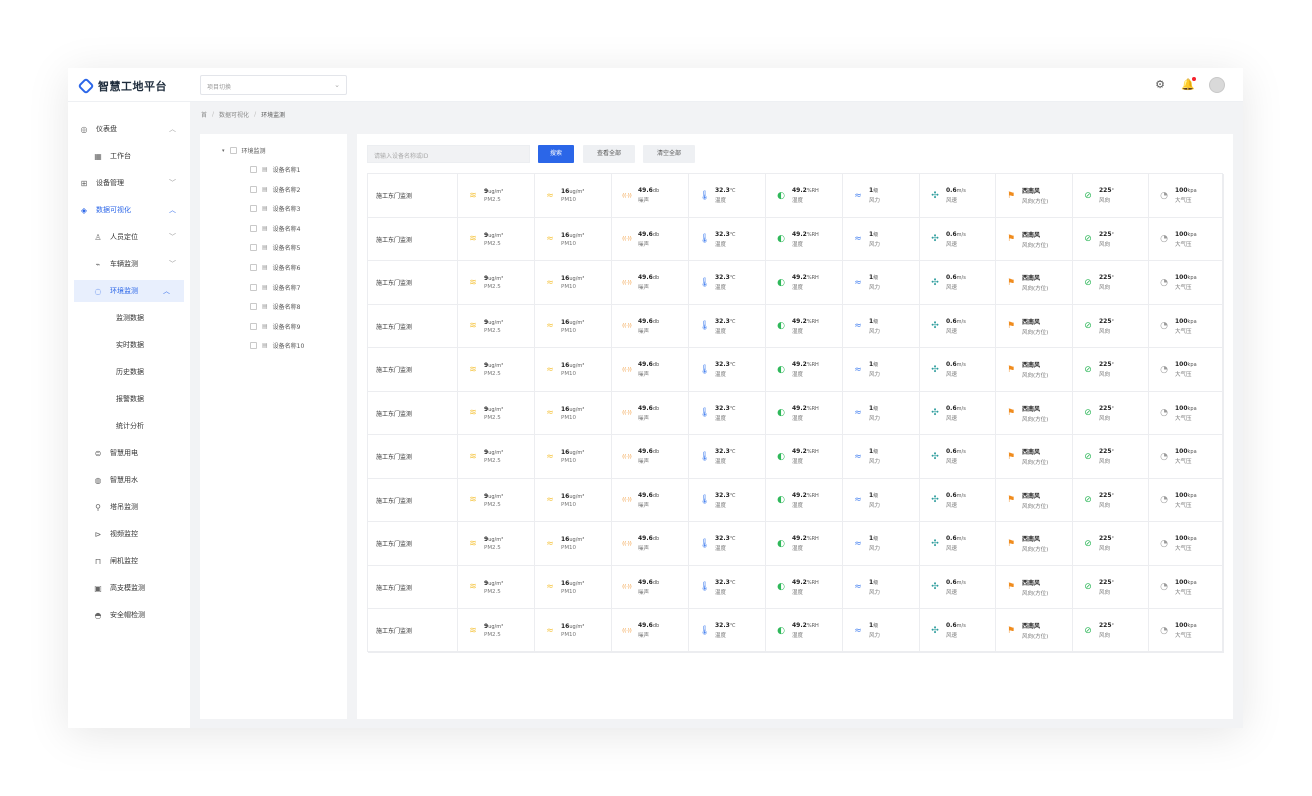 This screenshot has width=1312, height=796. What do you see at coordinates (1217, 85) in the screenshot?
I see `avatar` at bounding box center [1217, 85].